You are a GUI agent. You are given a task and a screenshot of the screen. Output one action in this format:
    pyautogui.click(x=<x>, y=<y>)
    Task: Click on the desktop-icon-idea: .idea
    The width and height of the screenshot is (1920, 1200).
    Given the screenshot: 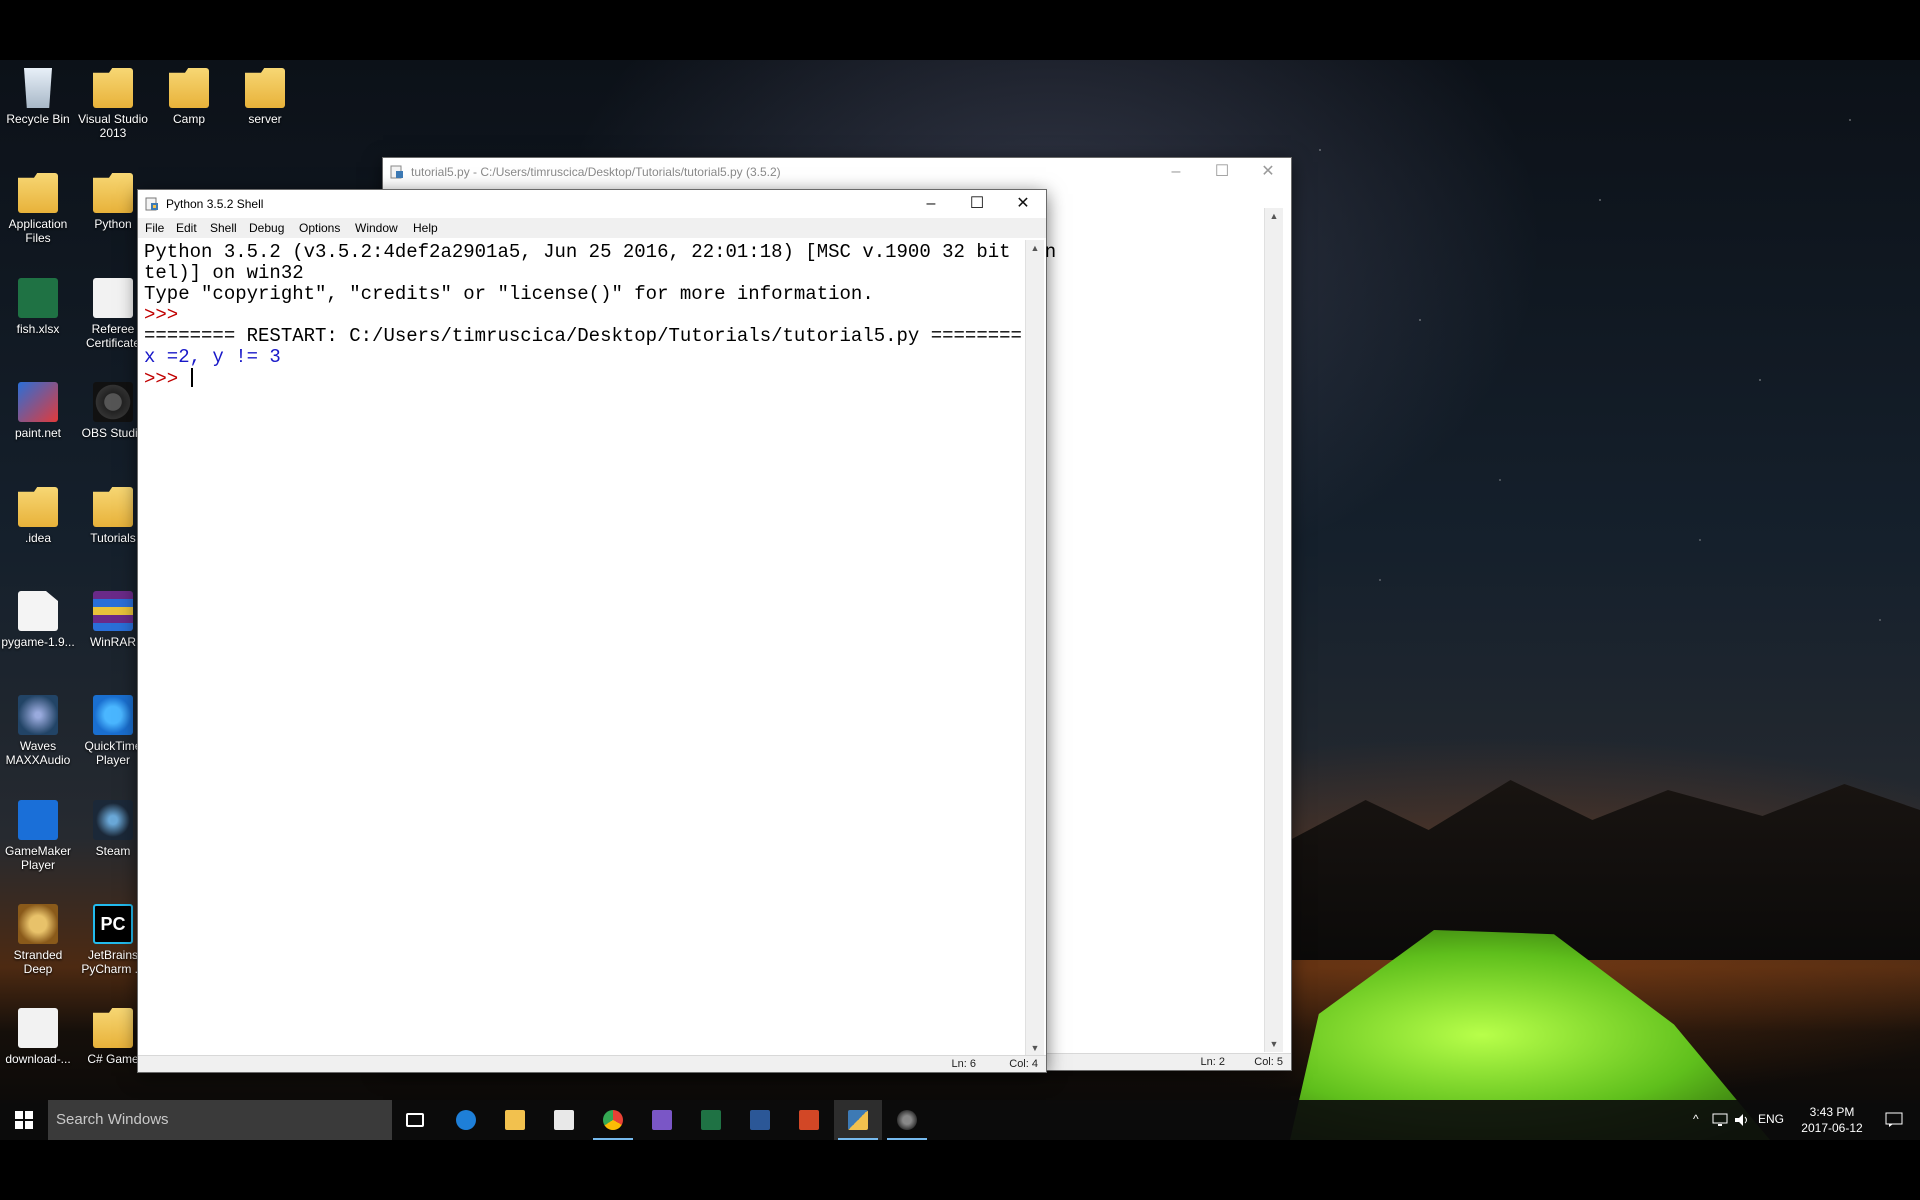 What is the action you would take?
    pyautogui.click(x=38, y=516)
    